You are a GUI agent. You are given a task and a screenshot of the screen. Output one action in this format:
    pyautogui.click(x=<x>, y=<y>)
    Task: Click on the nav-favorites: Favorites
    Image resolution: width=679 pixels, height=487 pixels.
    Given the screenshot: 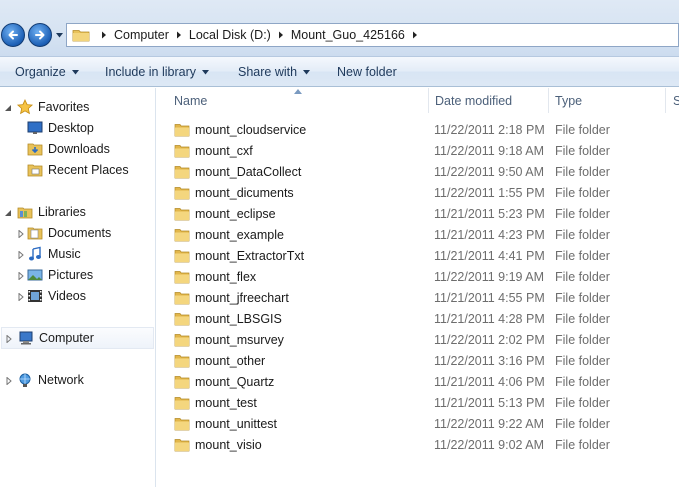 What is the action you would take?
    pyautogui.click(x=52, y=107)
    